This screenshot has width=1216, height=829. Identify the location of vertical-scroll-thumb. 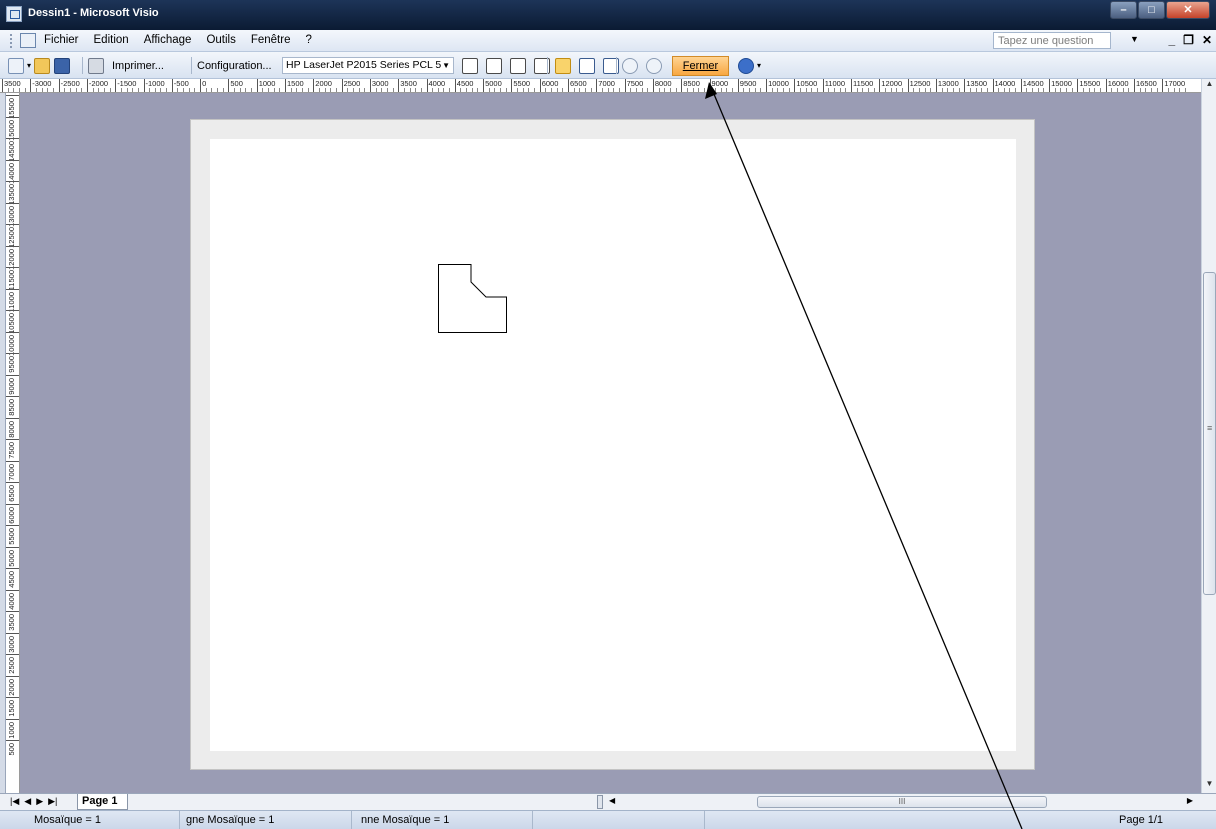
(1209, 433).